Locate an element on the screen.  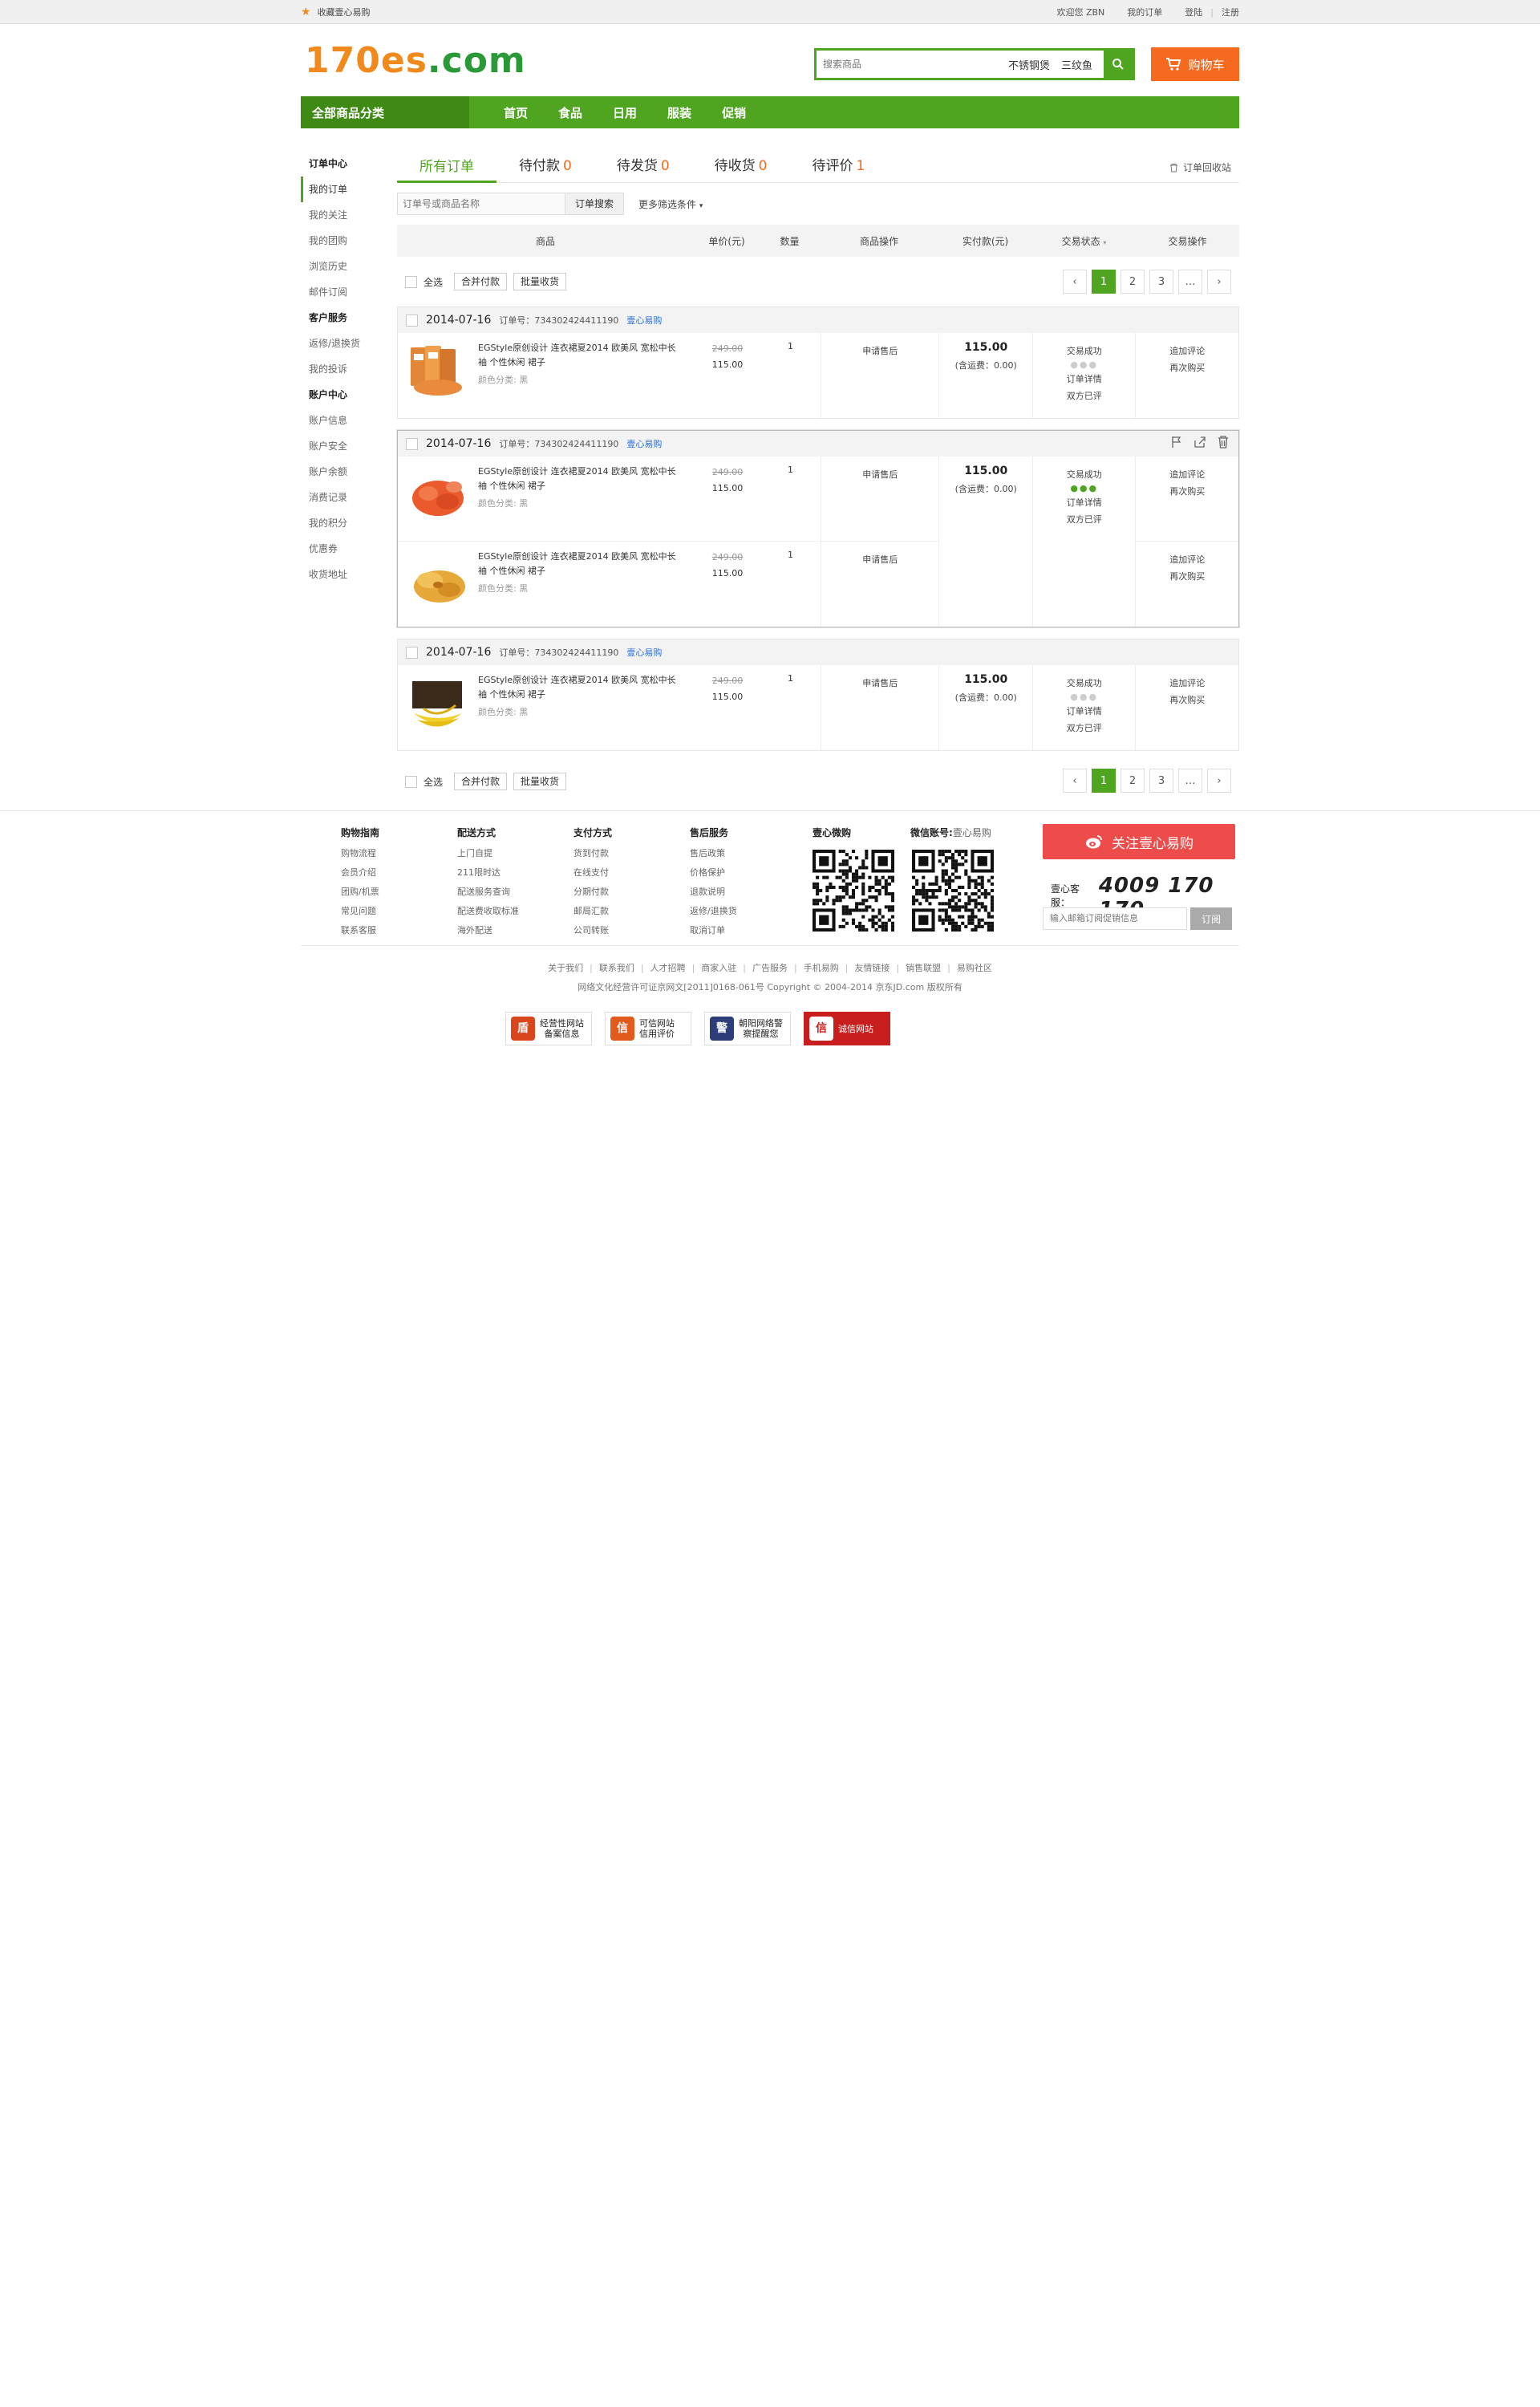
nav-item-food: 食品 is located at coordinates (570, 113).